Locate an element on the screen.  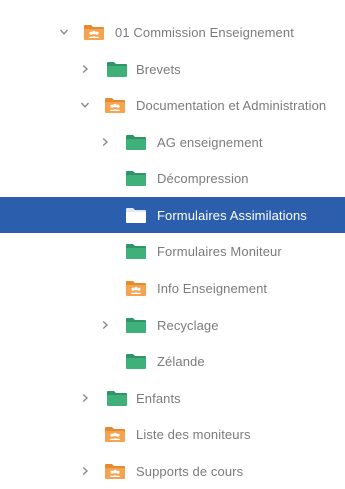
tree-item-label: Supports de cours is located at coordinates (190, 471).